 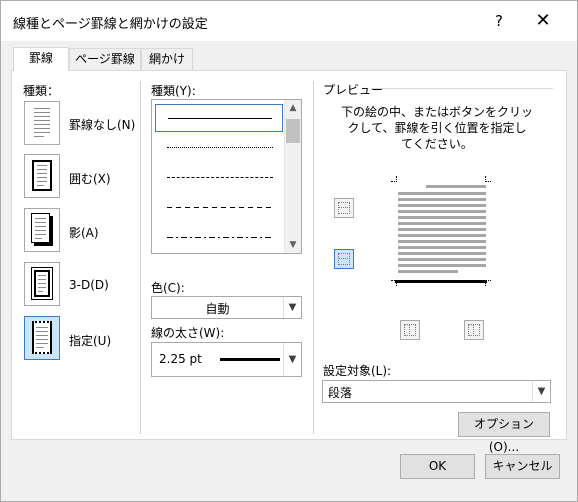 I want to click on preview-instruction-line-3: てください。, so click(x=437, y=144).